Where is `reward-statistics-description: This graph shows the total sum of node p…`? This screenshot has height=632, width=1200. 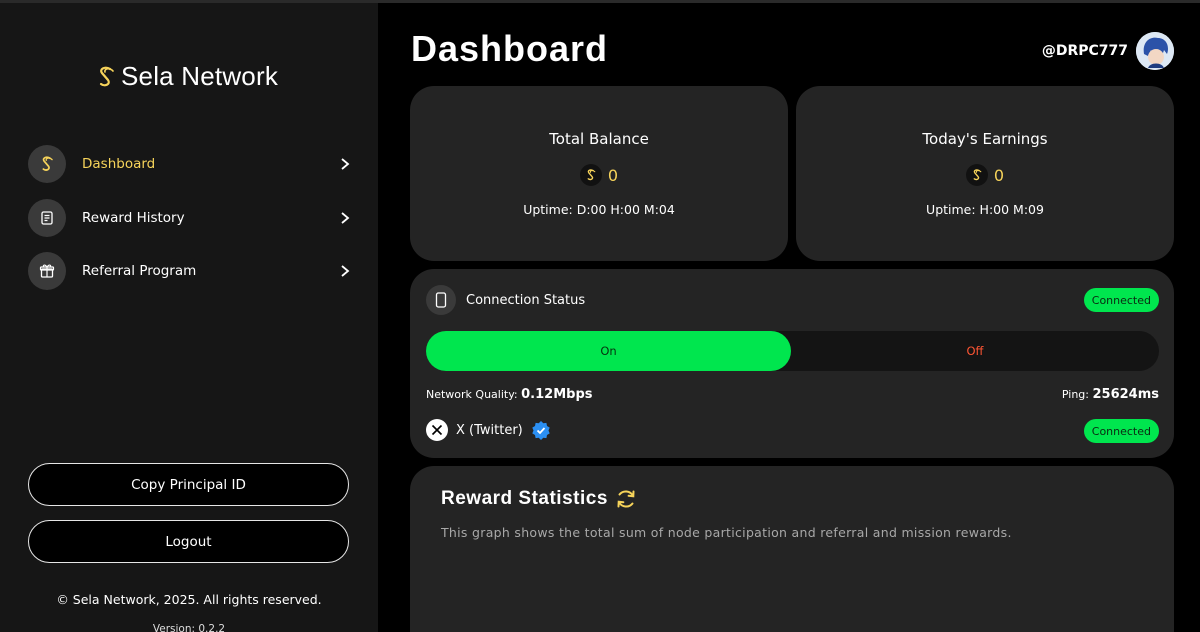 reward-statistics-description: This graph shows the total sum of node p… is located at coordinates (726, 532).